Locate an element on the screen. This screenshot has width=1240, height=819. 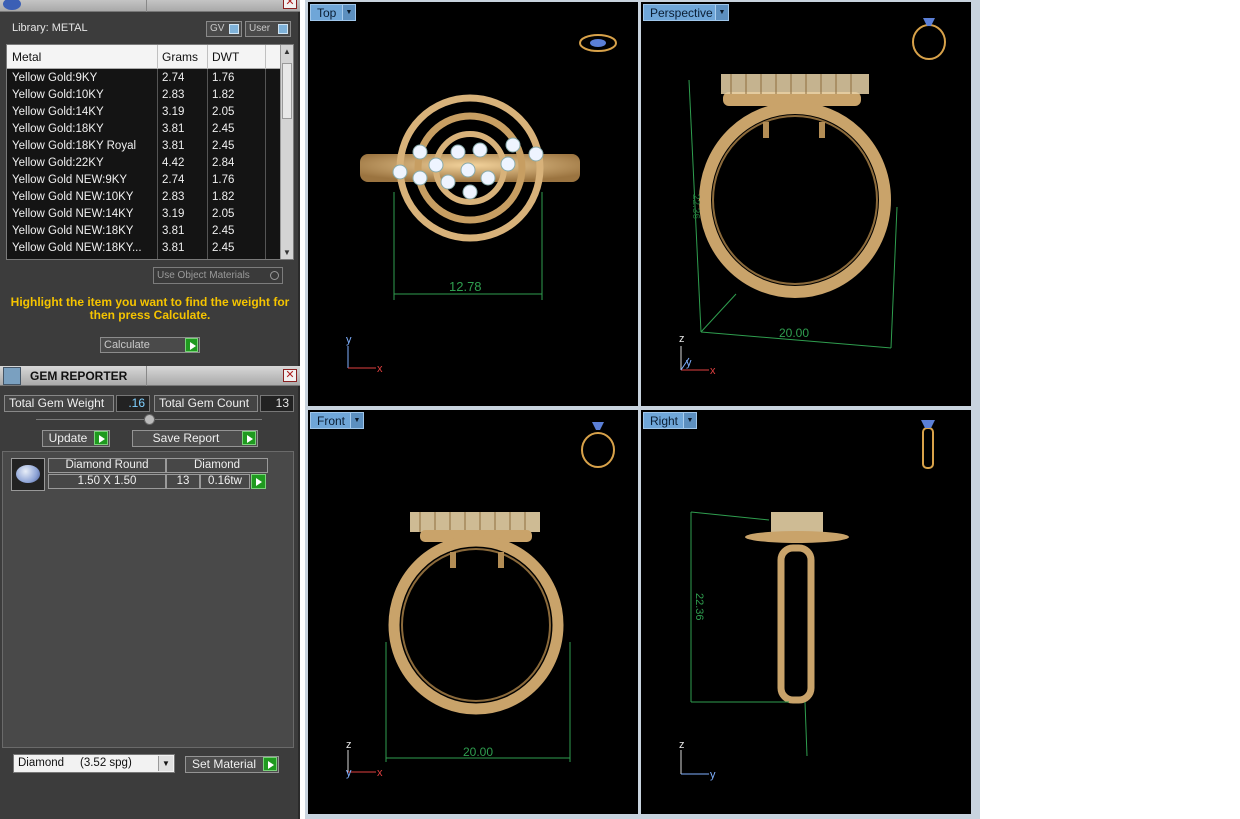
metal-table-row: Yellow Gold:14KY 3.19 2.05 is located at coordinates (144, 112).